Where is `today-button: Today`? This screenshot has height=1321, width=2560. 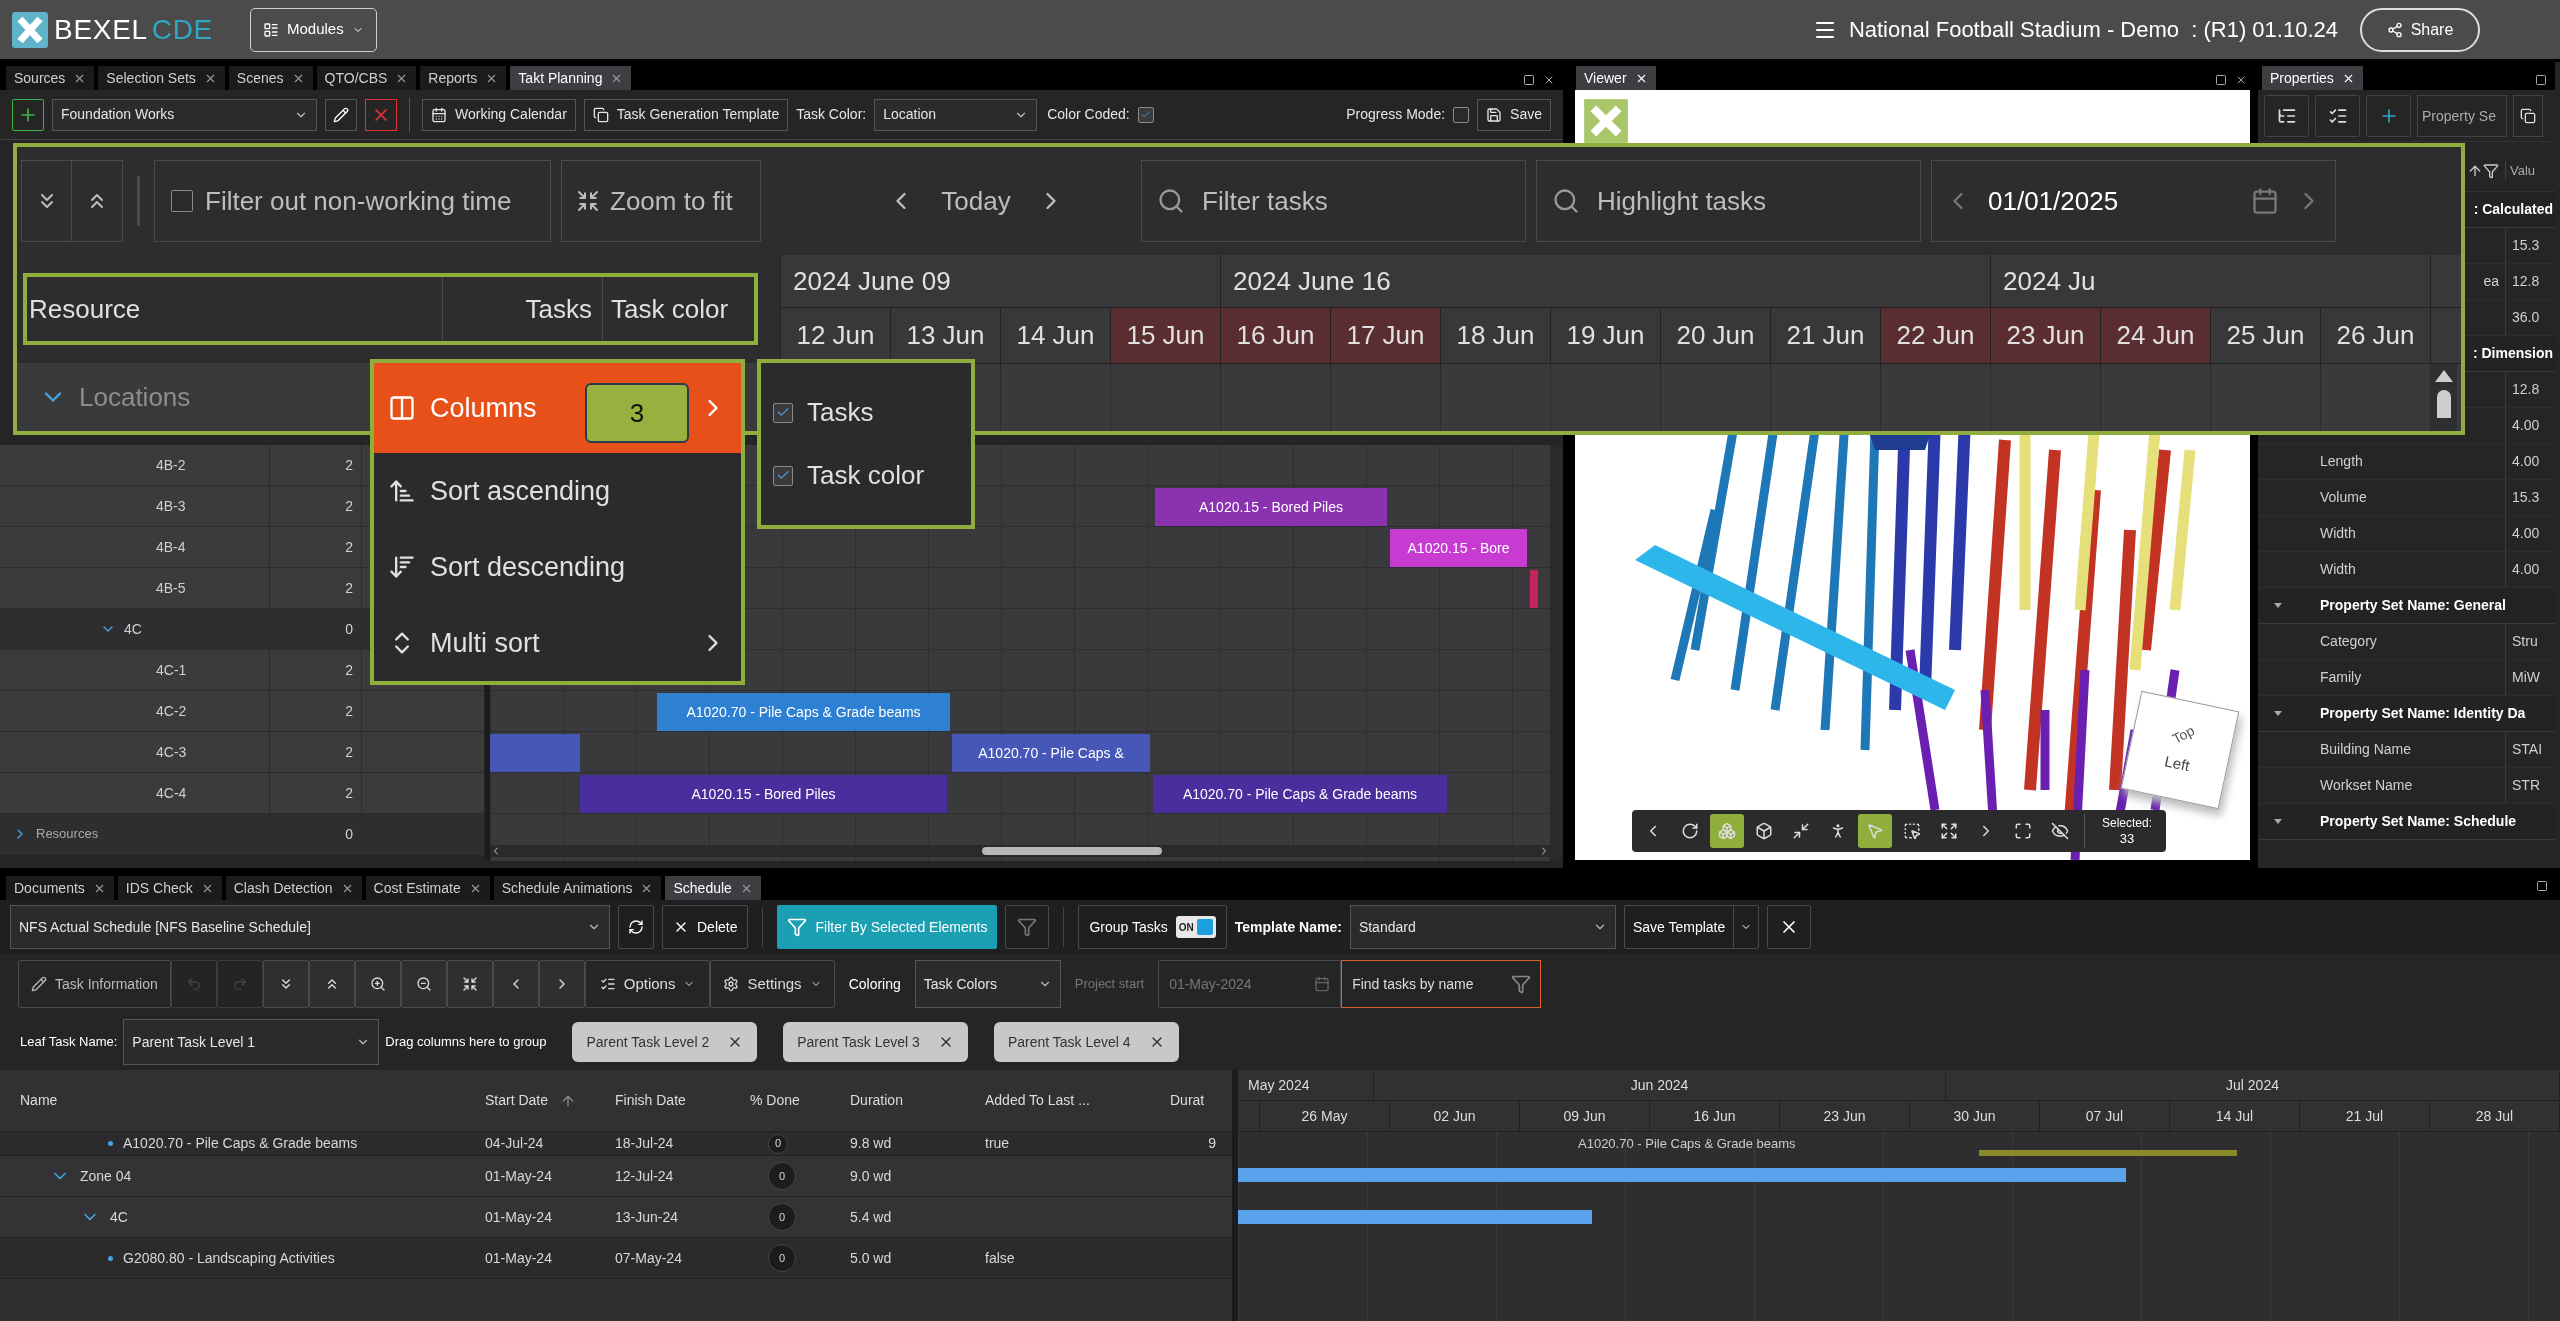
today-button: Today is located at coordinates (976, 201).